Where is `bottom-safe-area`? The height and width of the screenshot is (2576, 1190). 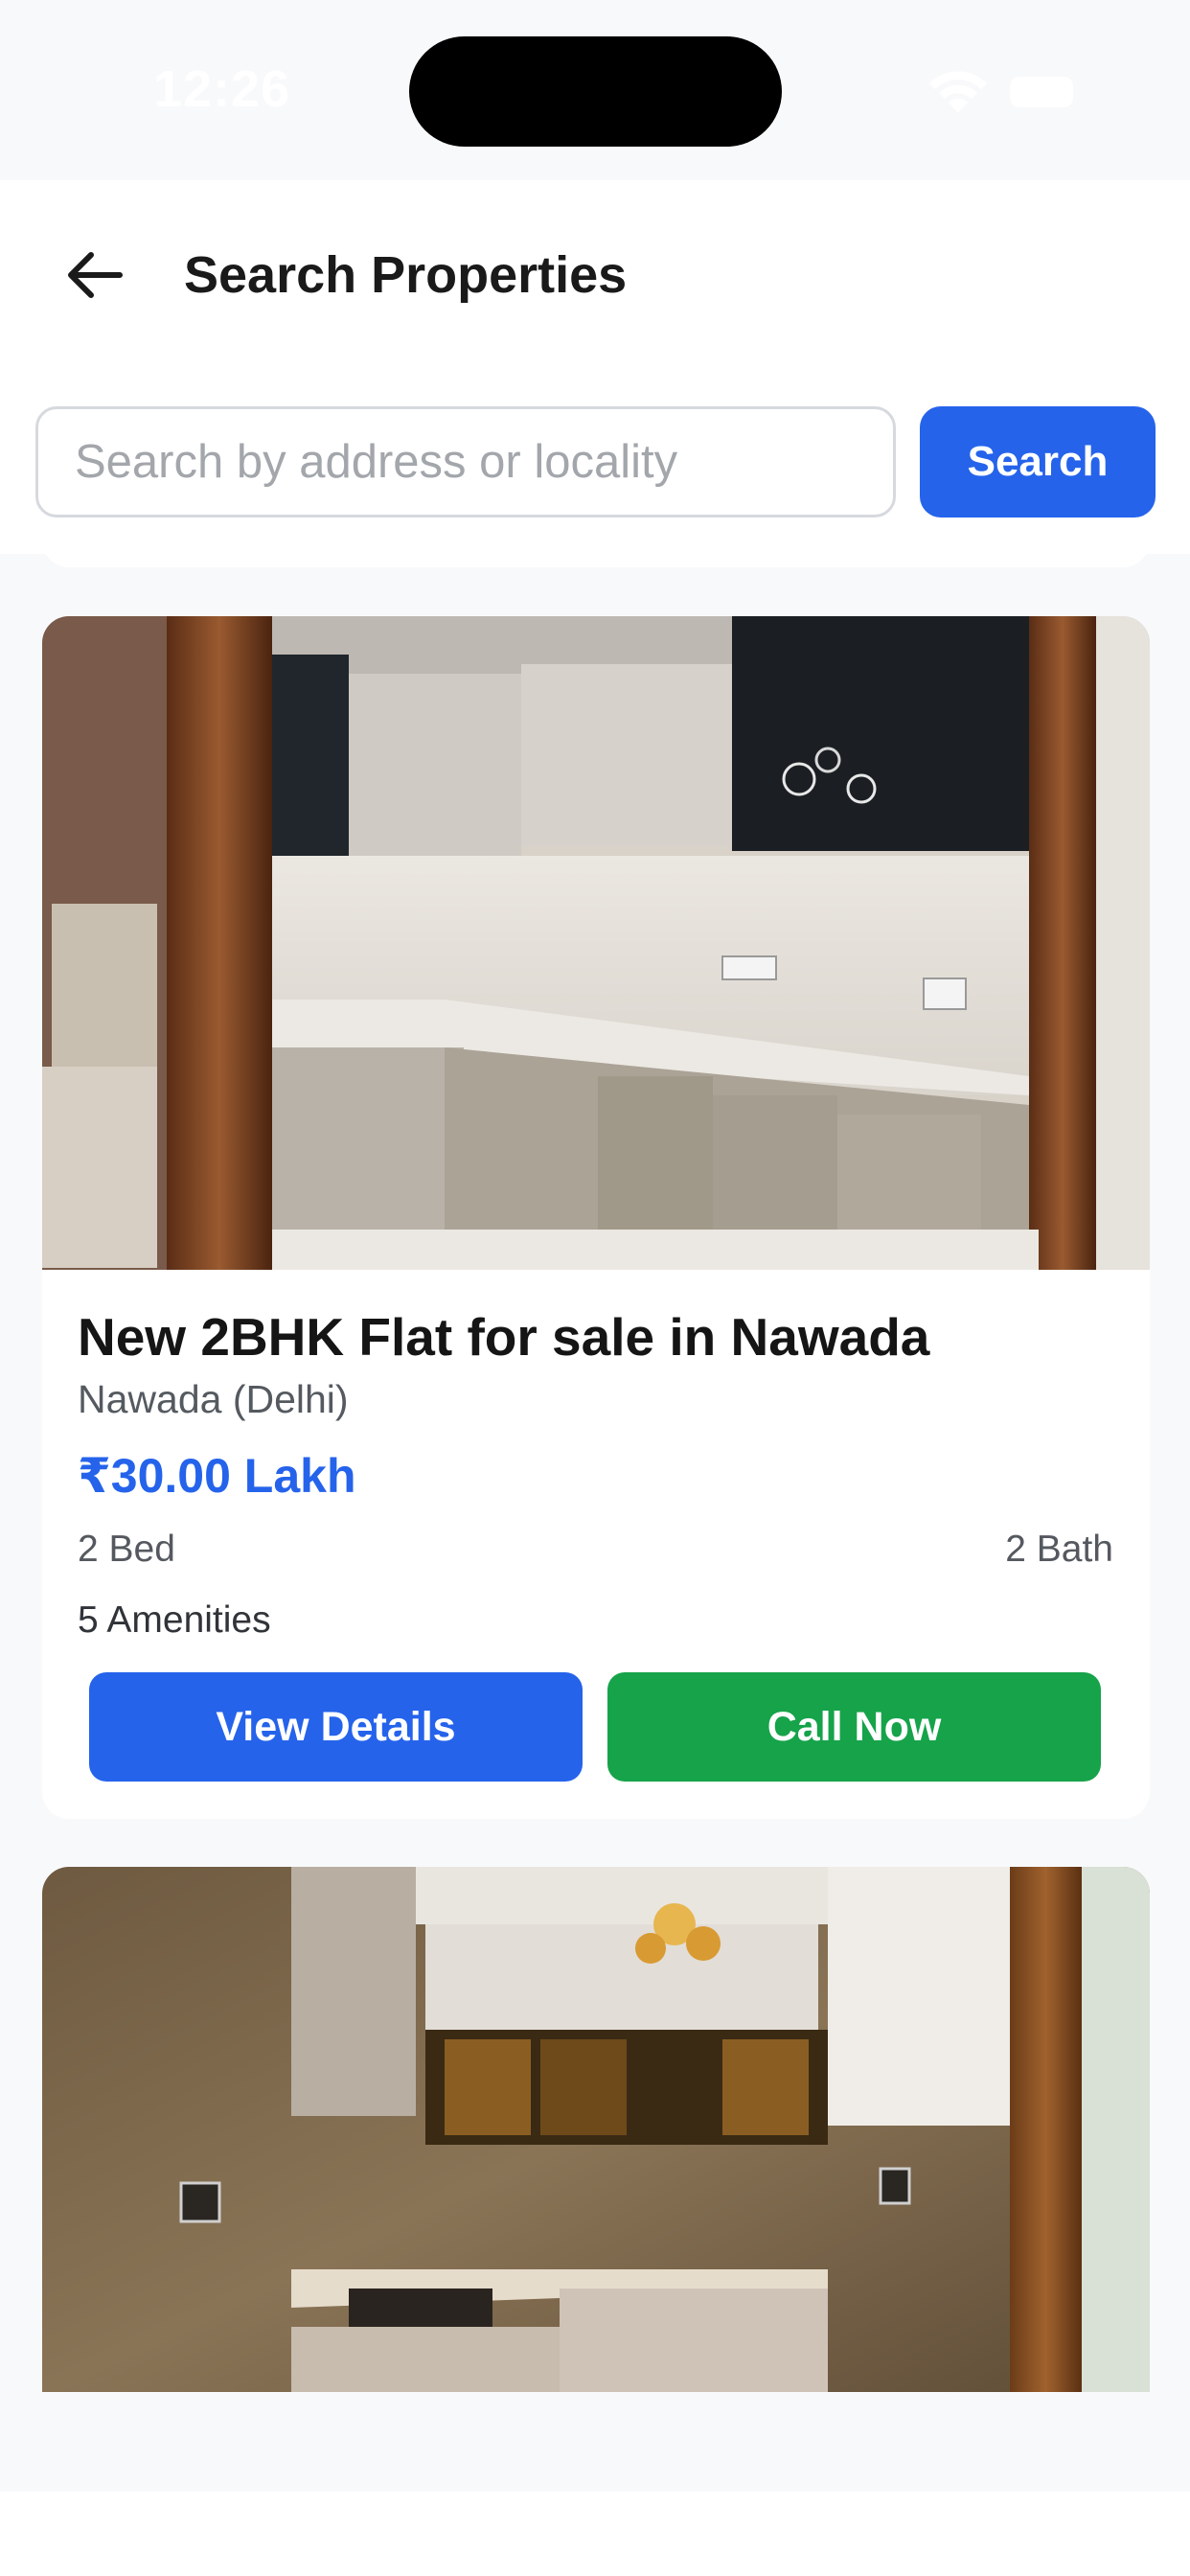 bottom-safe-area is located at coordinates (595, 2534).